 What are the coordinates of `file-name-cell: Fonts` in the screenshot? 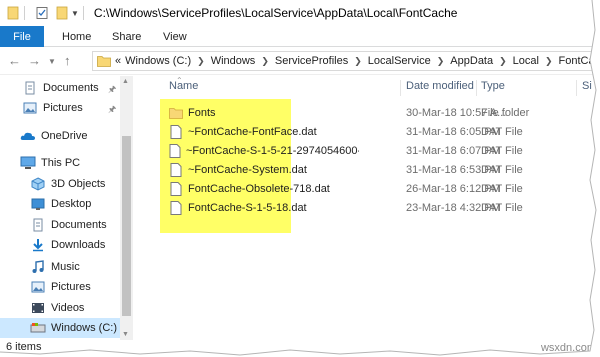 It's located at (264, 113).